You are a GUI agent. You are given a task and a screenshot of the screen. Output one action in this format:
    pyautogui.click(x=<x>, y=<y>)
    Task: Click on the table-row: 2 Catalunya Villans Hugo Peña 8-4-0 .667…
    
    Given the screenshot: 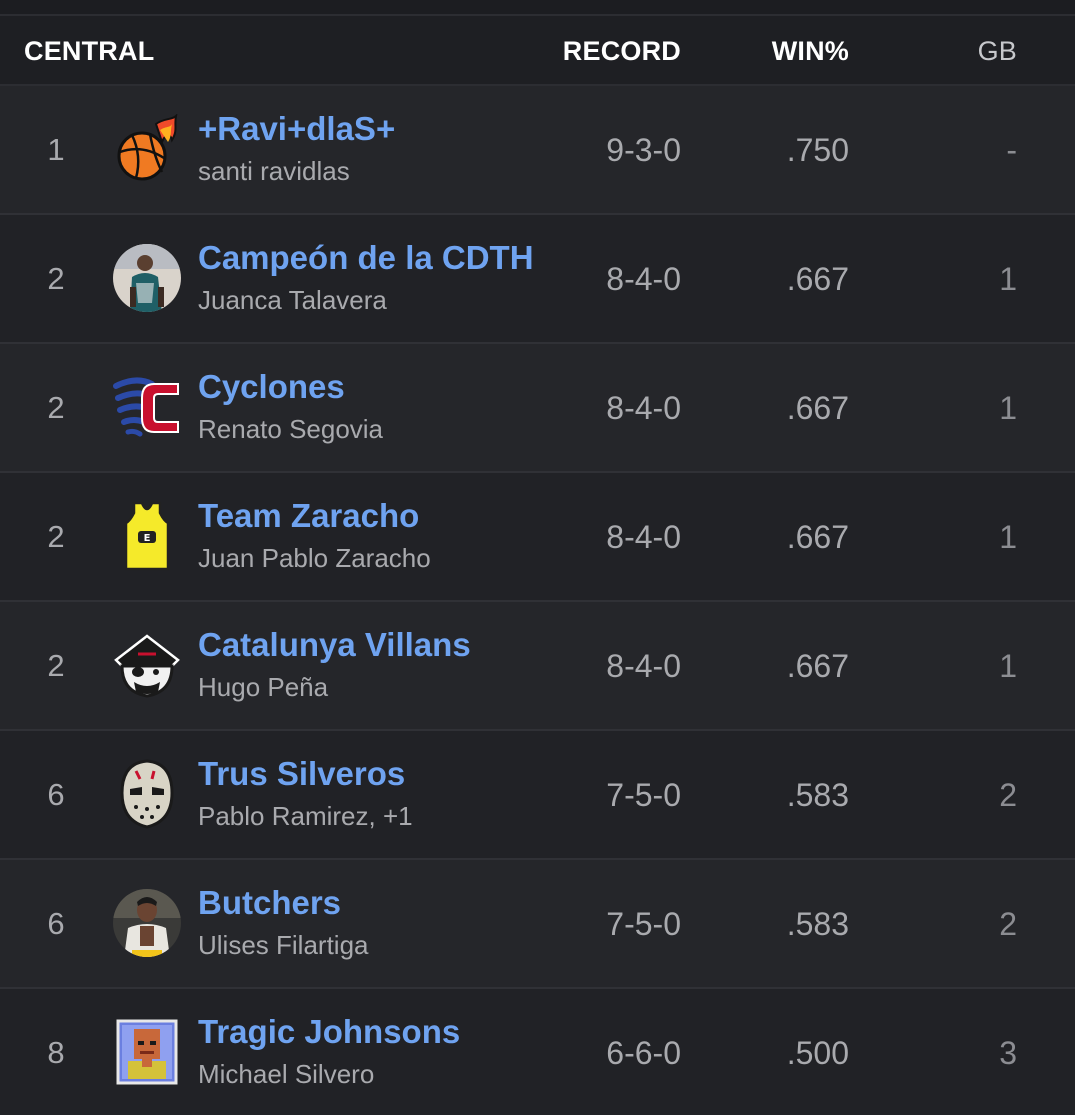 What is the action you would take?
    pyautogui.click(x=537, y=666)
    